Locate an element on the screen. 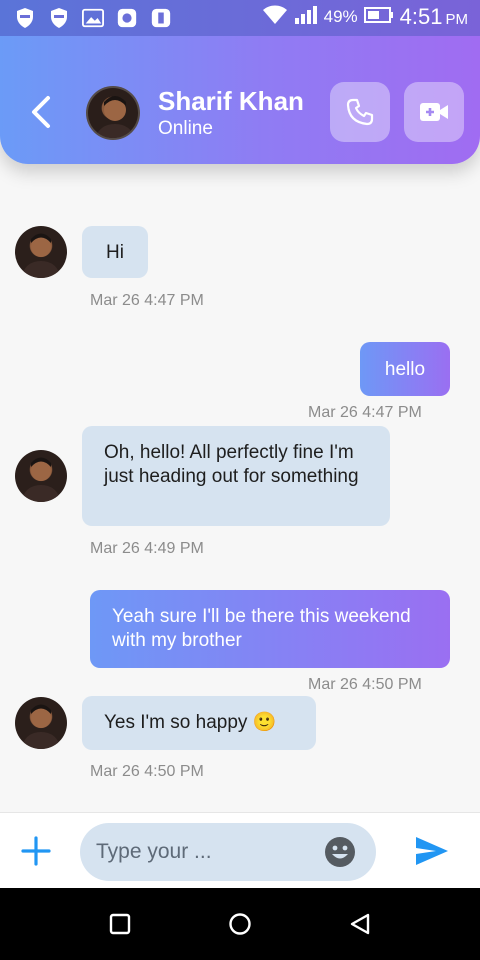 This screenshot has width=480, height=960. emoji-button is located at coordinates (340, 852).